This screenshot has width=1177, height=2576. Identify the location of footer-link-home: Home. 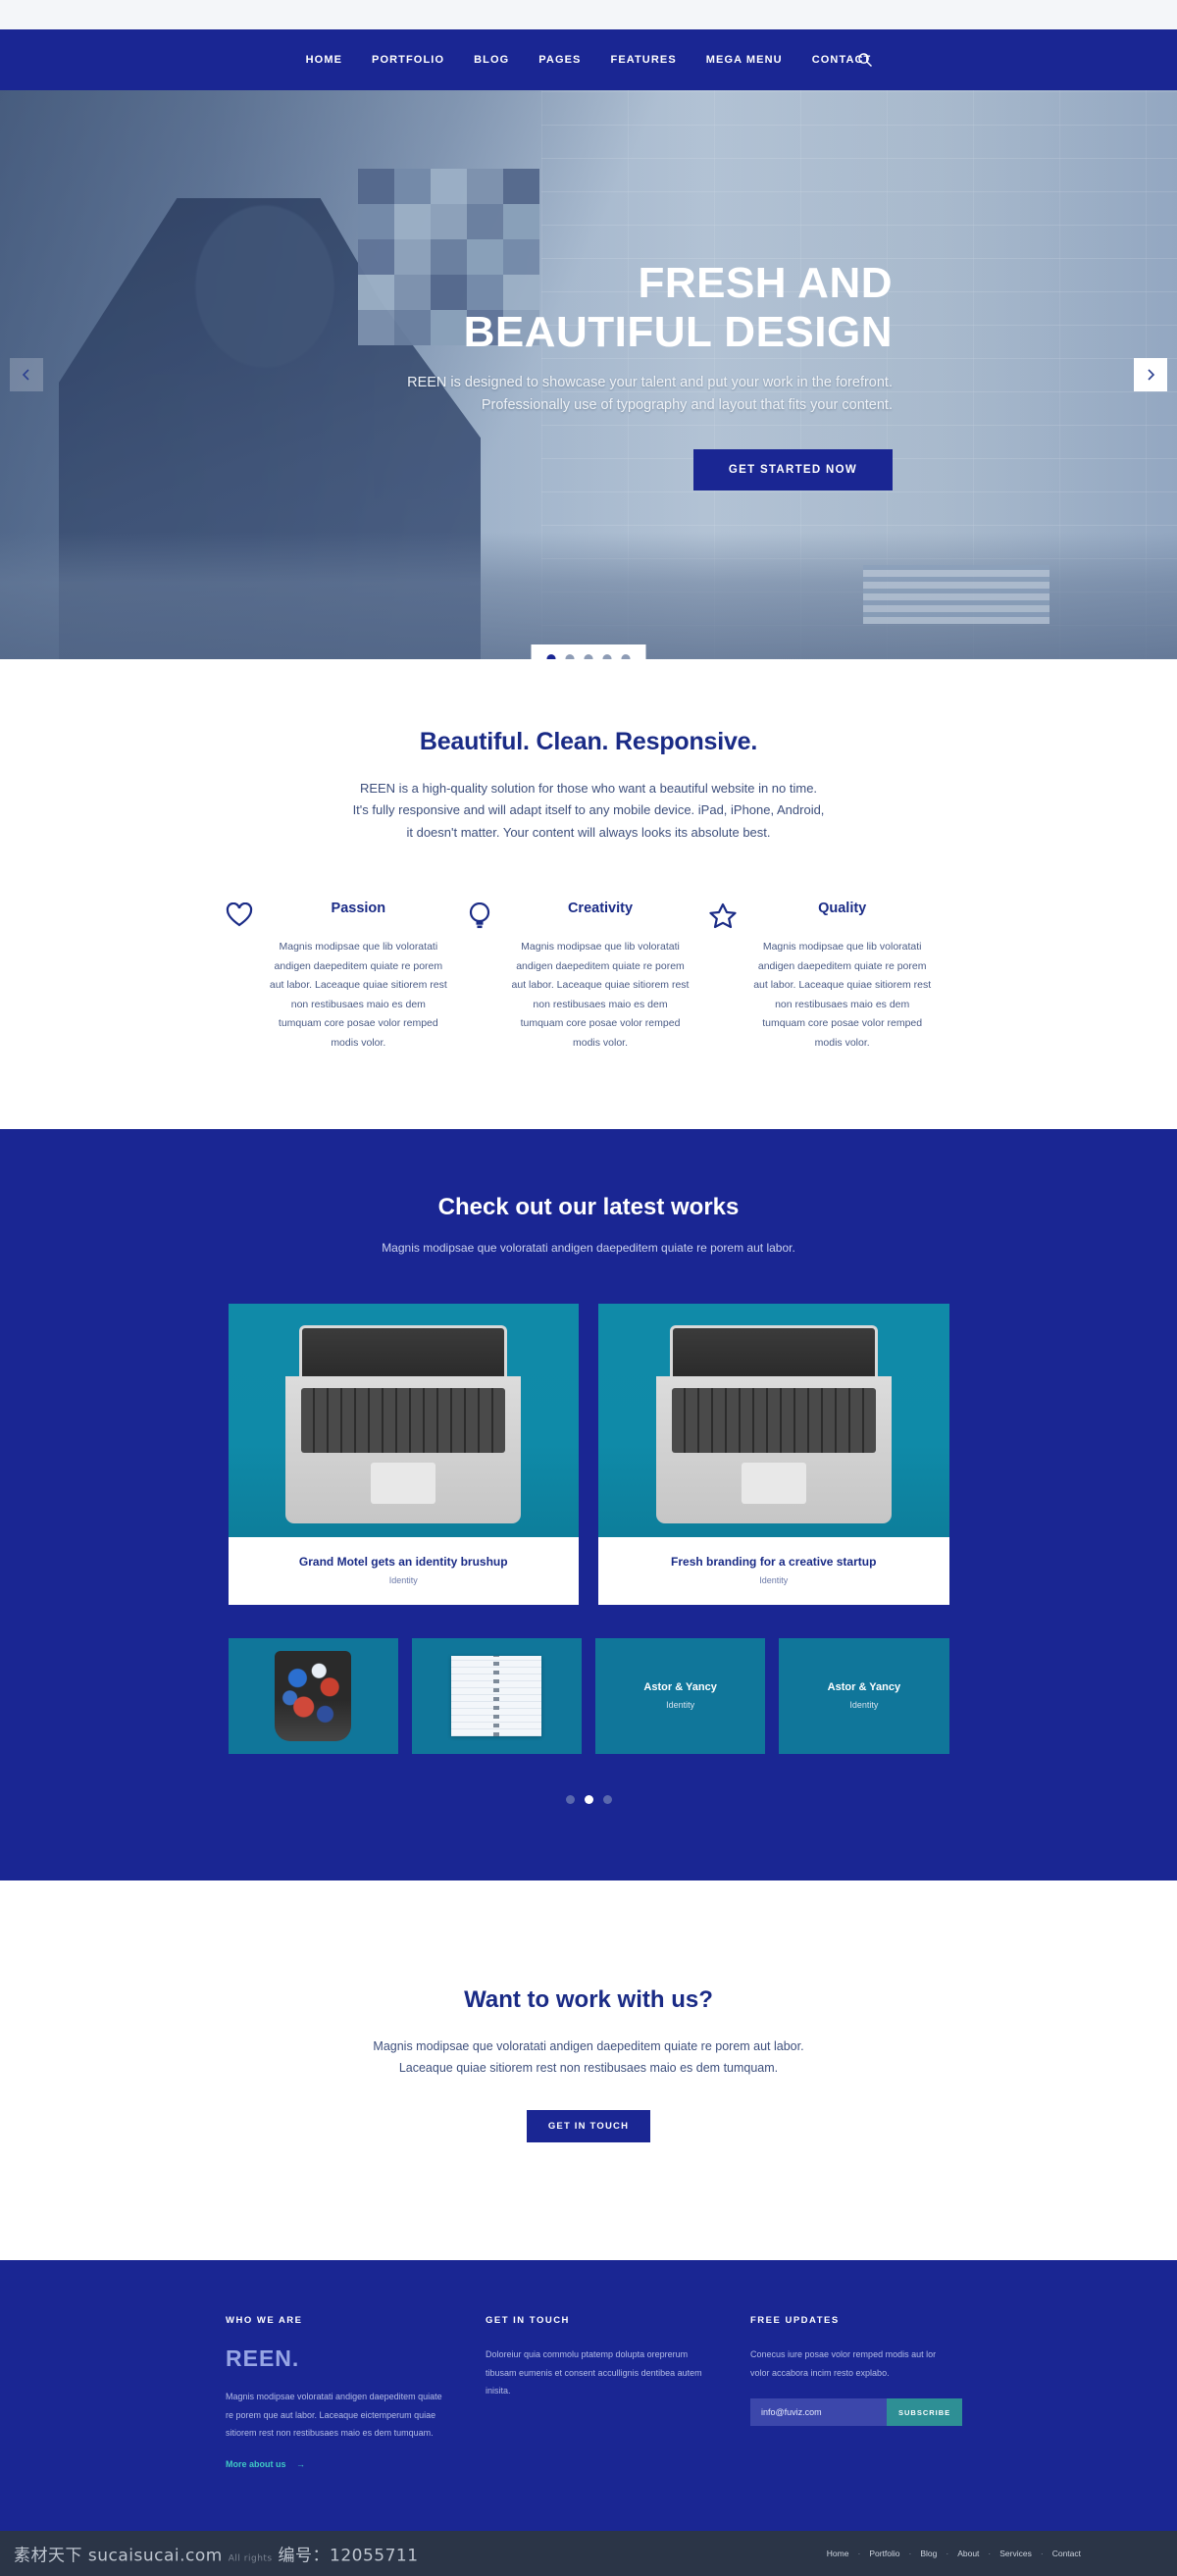
(838, 2553).